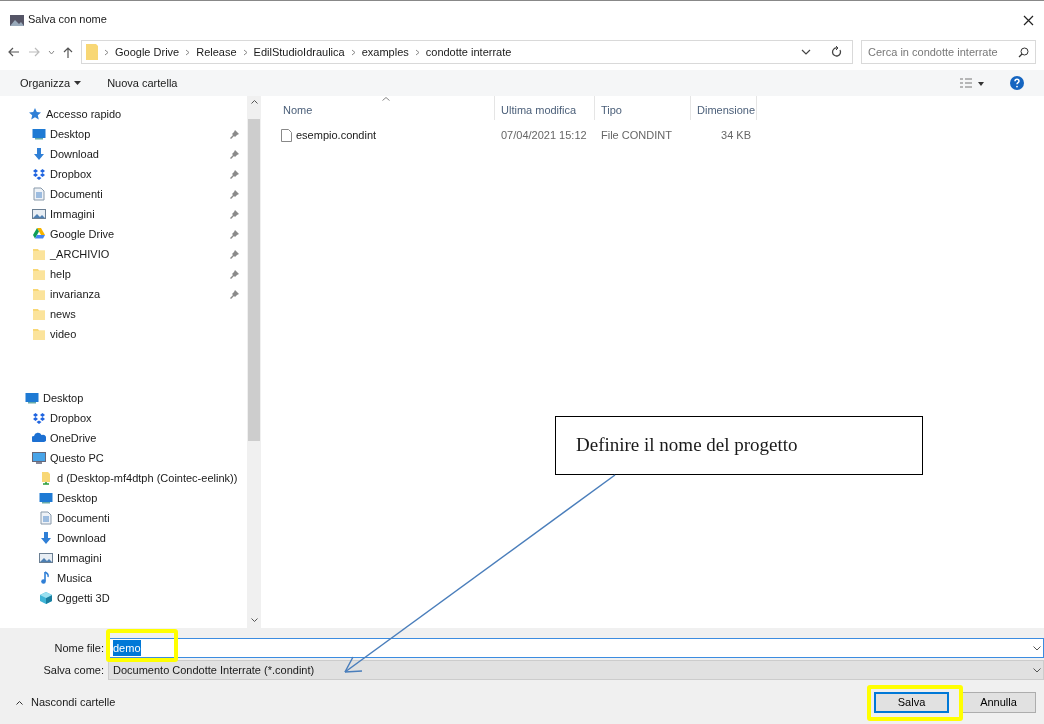  What do you see at coordinates (545, 108) in the screenshot?
I see `column-header: Ultima modifica` at bounding box center [545, 108].